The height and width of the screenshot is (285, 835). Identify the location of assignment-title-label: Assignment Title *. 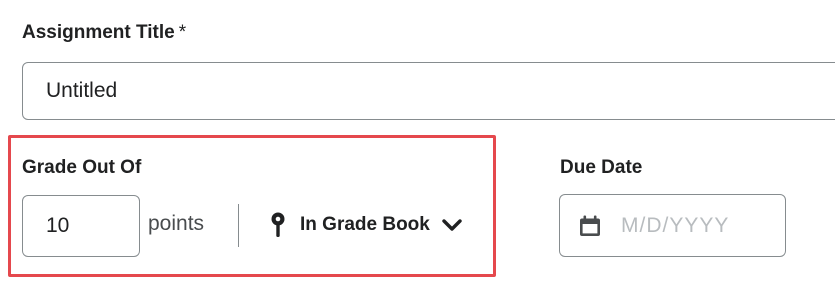
(104, 33).